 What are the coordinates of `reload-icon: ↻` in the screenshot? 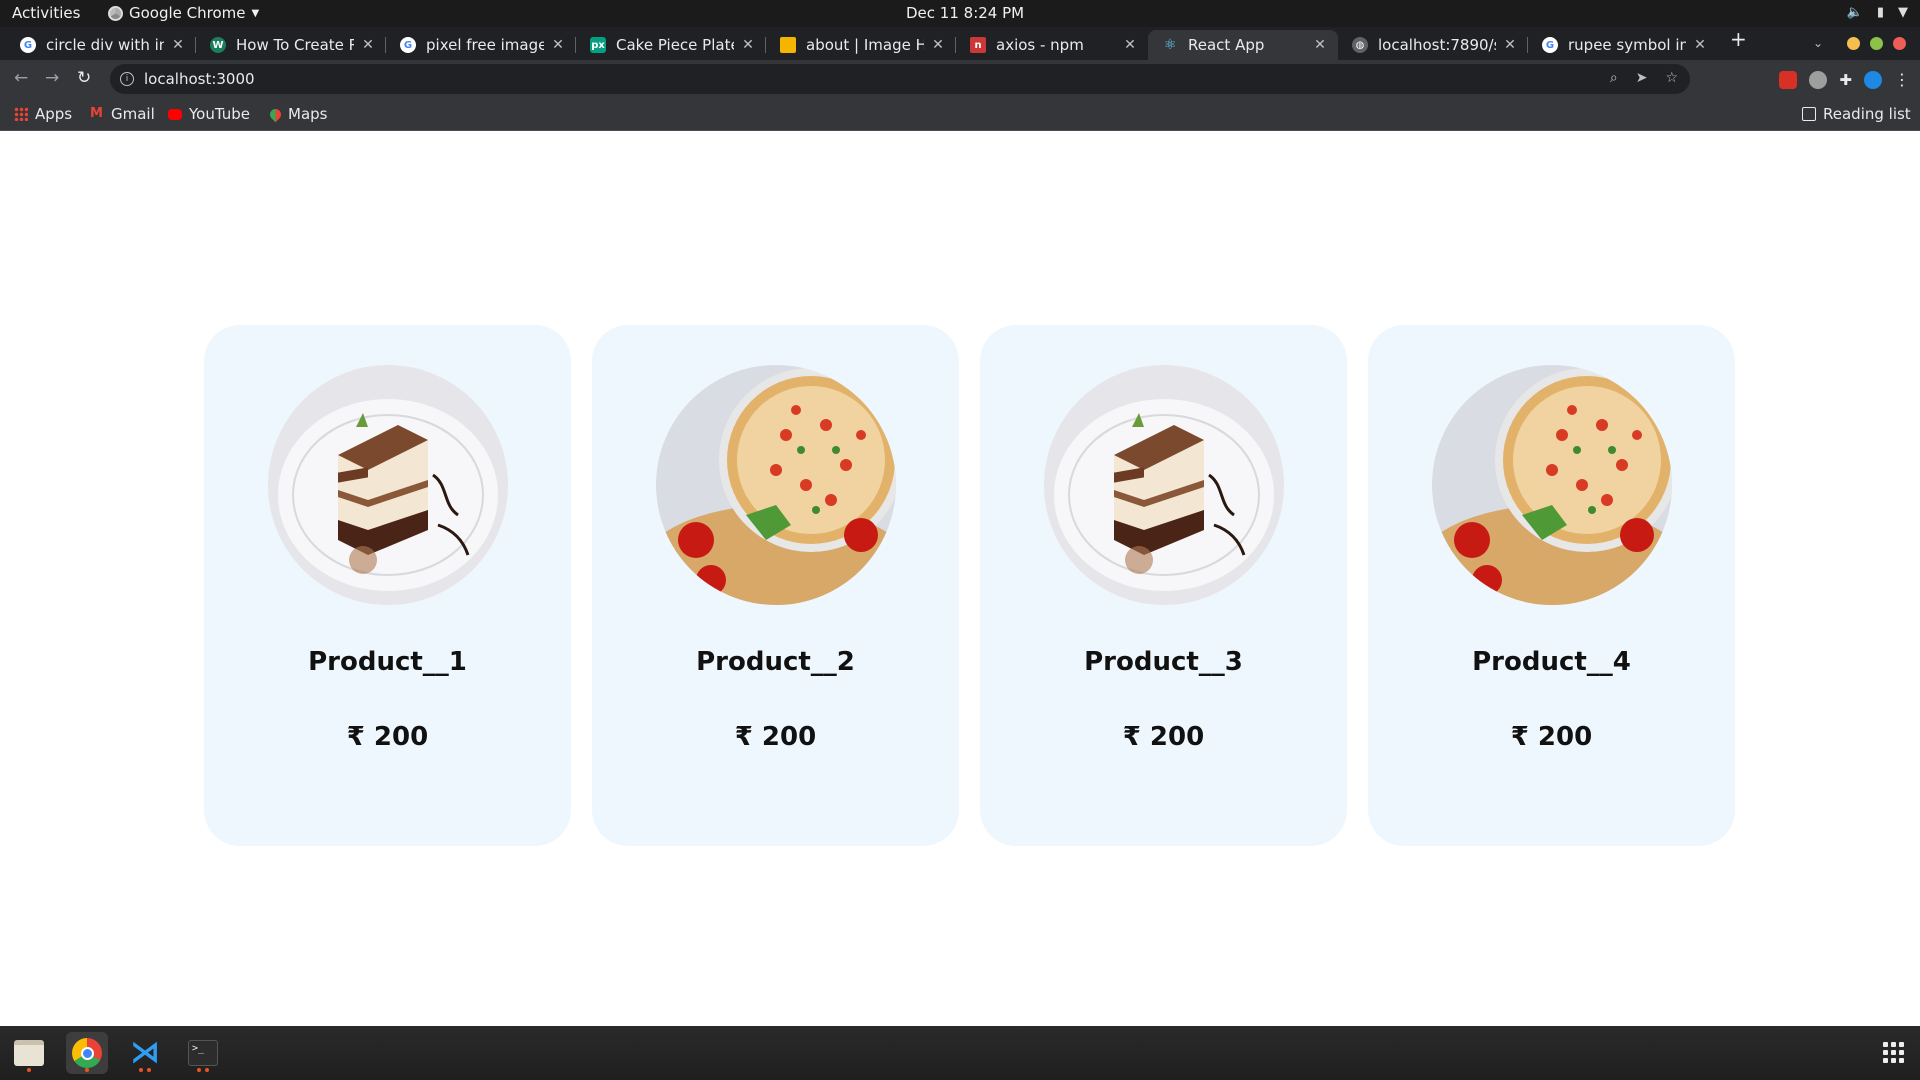 It's located at (84, 78).